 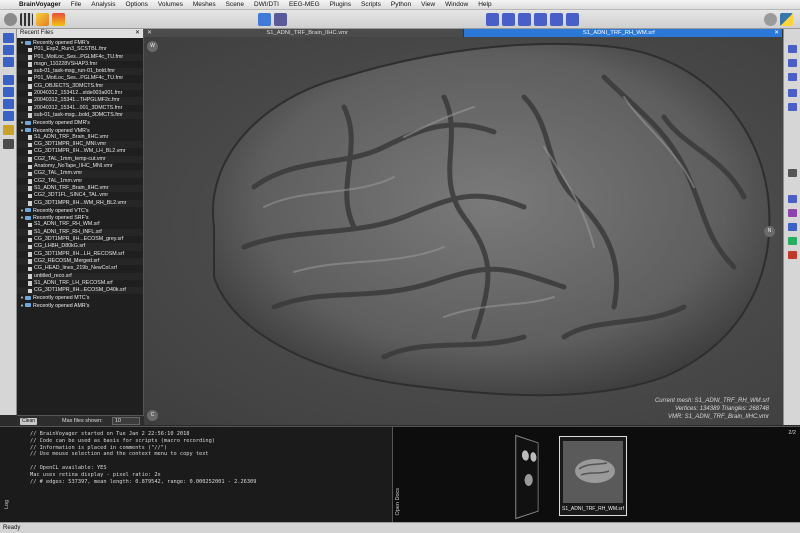 What do you see at coordinates (80, 122) in the screenshot?
I see `recent-group: ▼ Recently opened DMR's` at bounding box center [80, 122].